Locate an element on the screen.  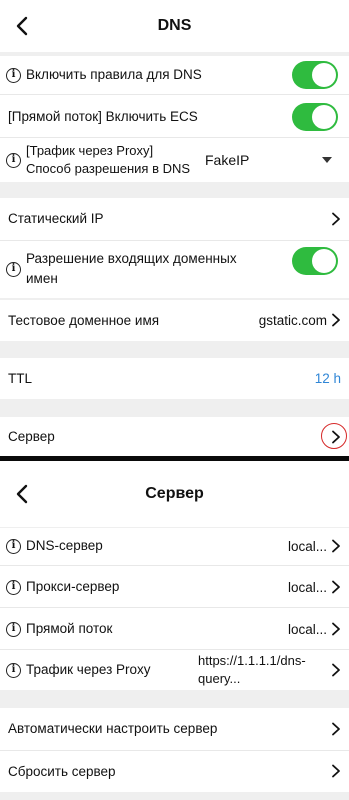
row-value: gstatic.com is located at coordinates (292, 320).